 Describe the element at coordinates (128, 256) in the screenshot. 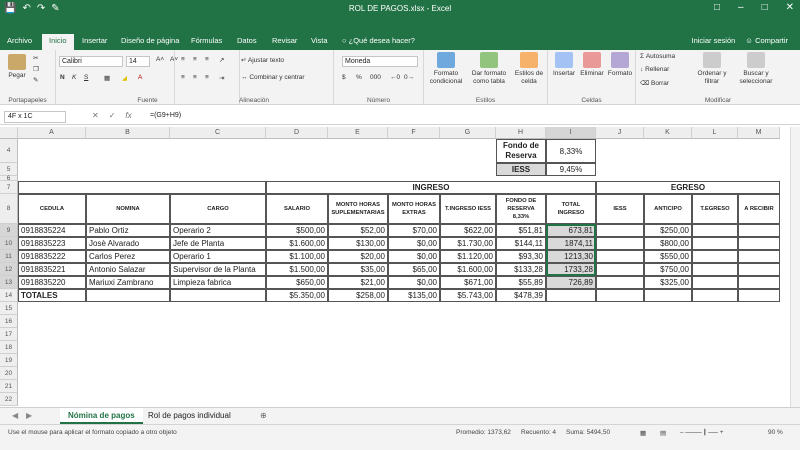

I see `table-cell: Carlos Perez` at that location.